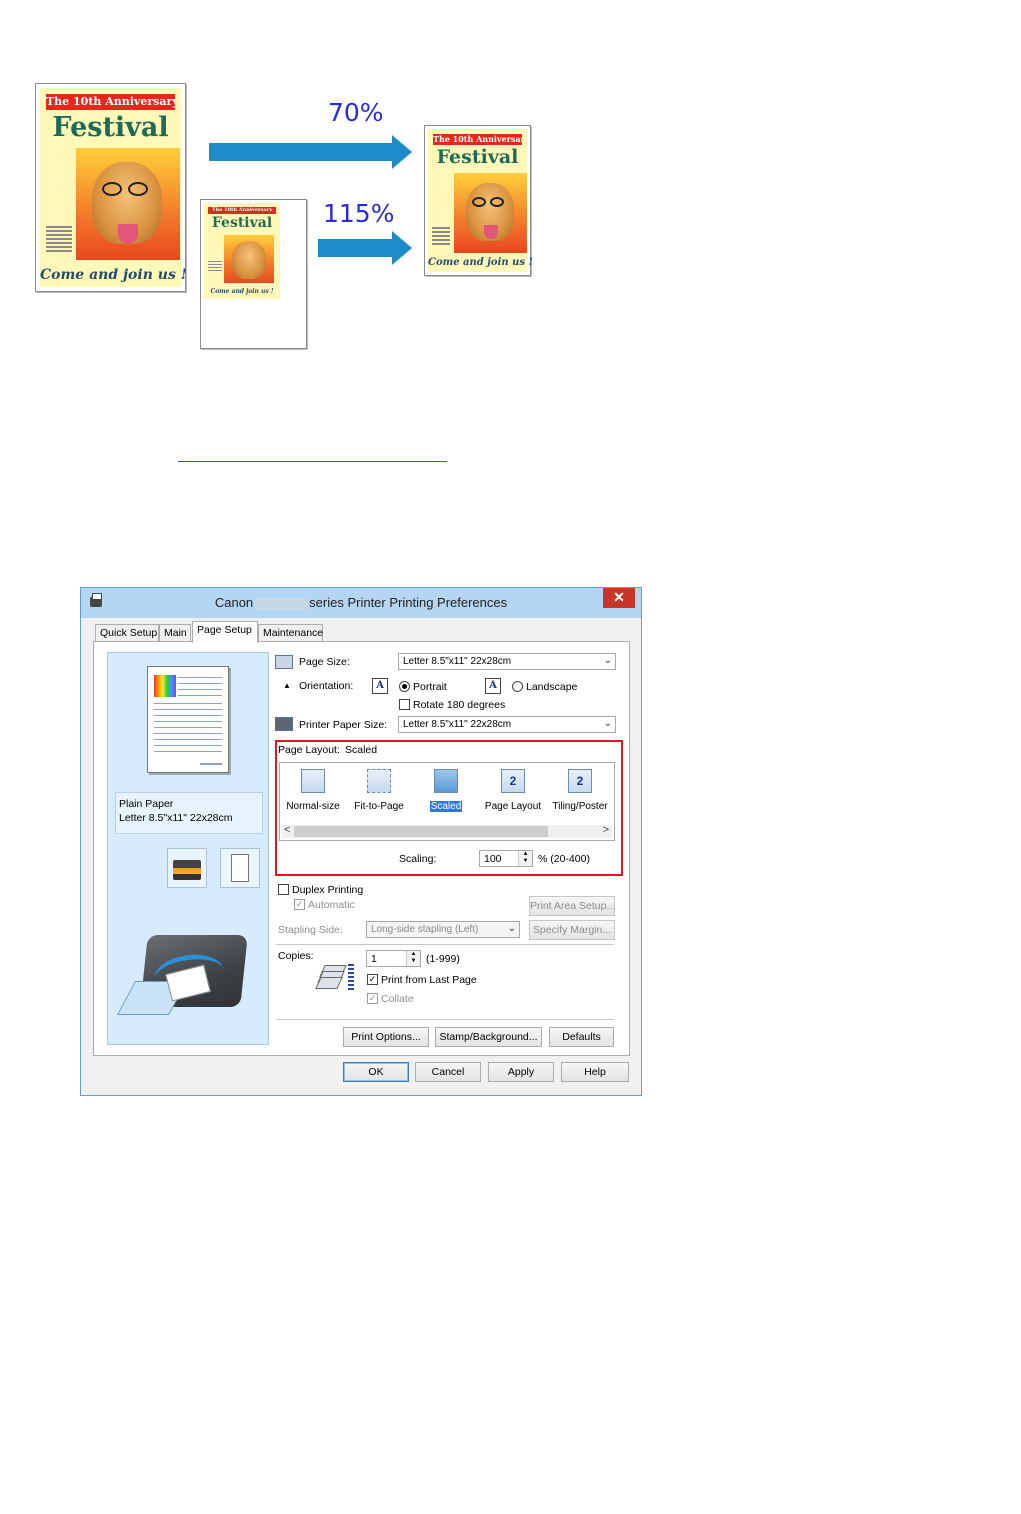 The width and height of the screenshot is (1021, 1514). Describe the element at coordinates (327, 890) in the screenshot. I see `duplex-label: Duplex Printing` at that location.